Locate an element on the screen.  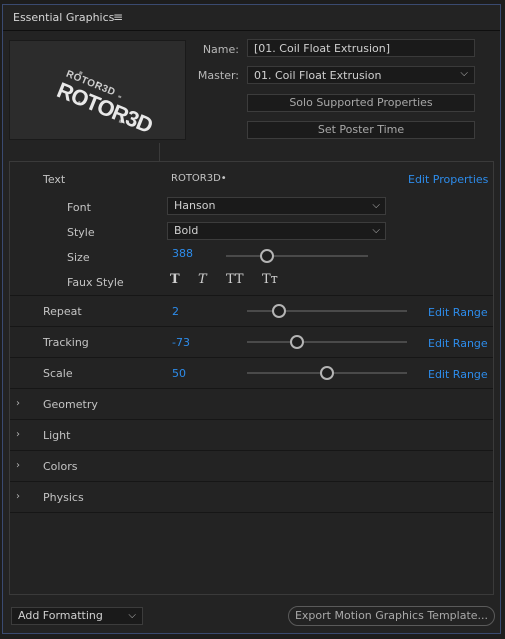
set-poster-time-button: Set Poster Time is located at coordinates (361, 130).